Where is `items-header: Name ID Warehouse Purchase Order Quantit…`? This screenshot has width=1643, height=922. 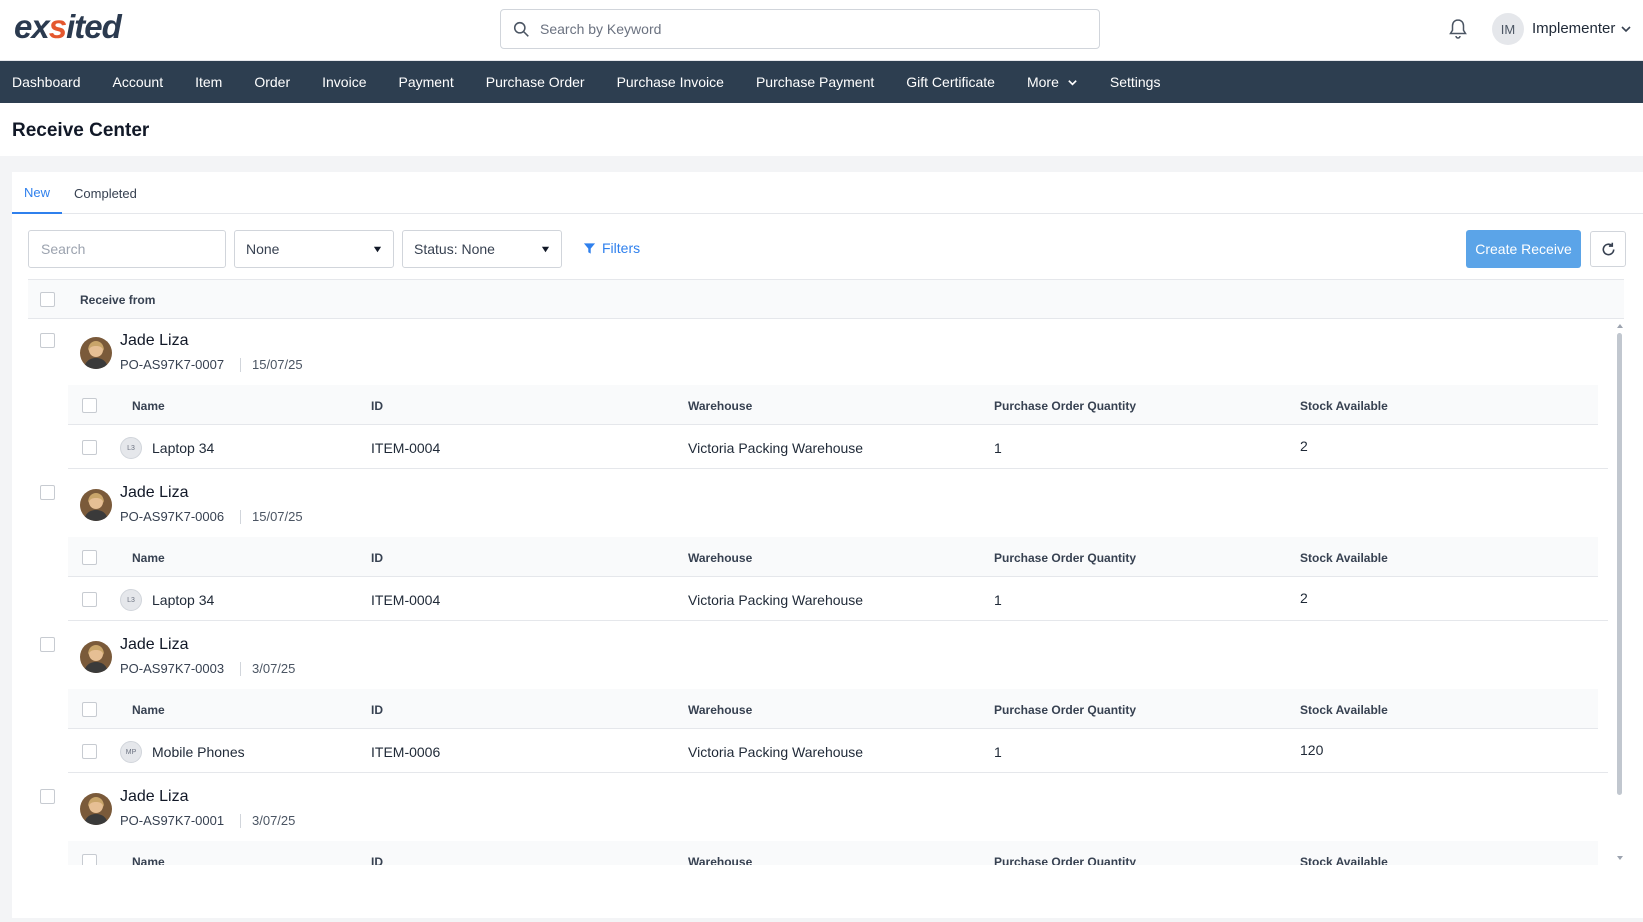 items-header: Name ID Warehouse Purchase Order Quantit… is located at coordinates (833, 557).